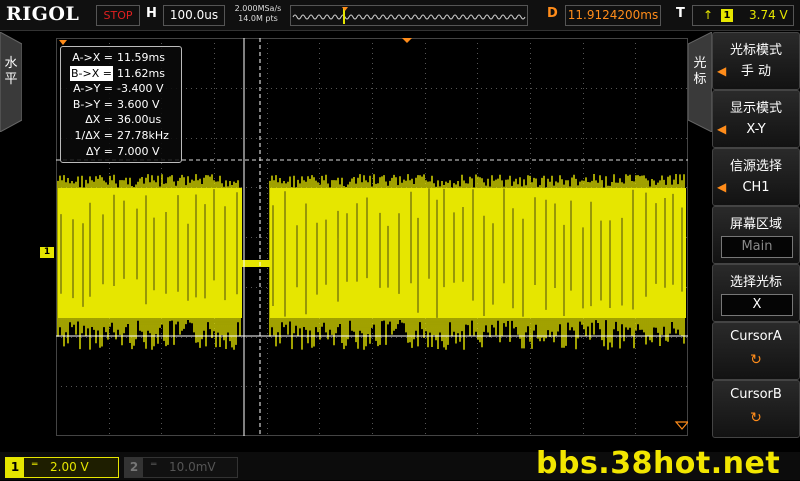 This screenshot has width=800, height=481. Describe the element at coordinates (99, 120) in the screenshot. I see `cursor-readout-key: ΔX =` at that location.